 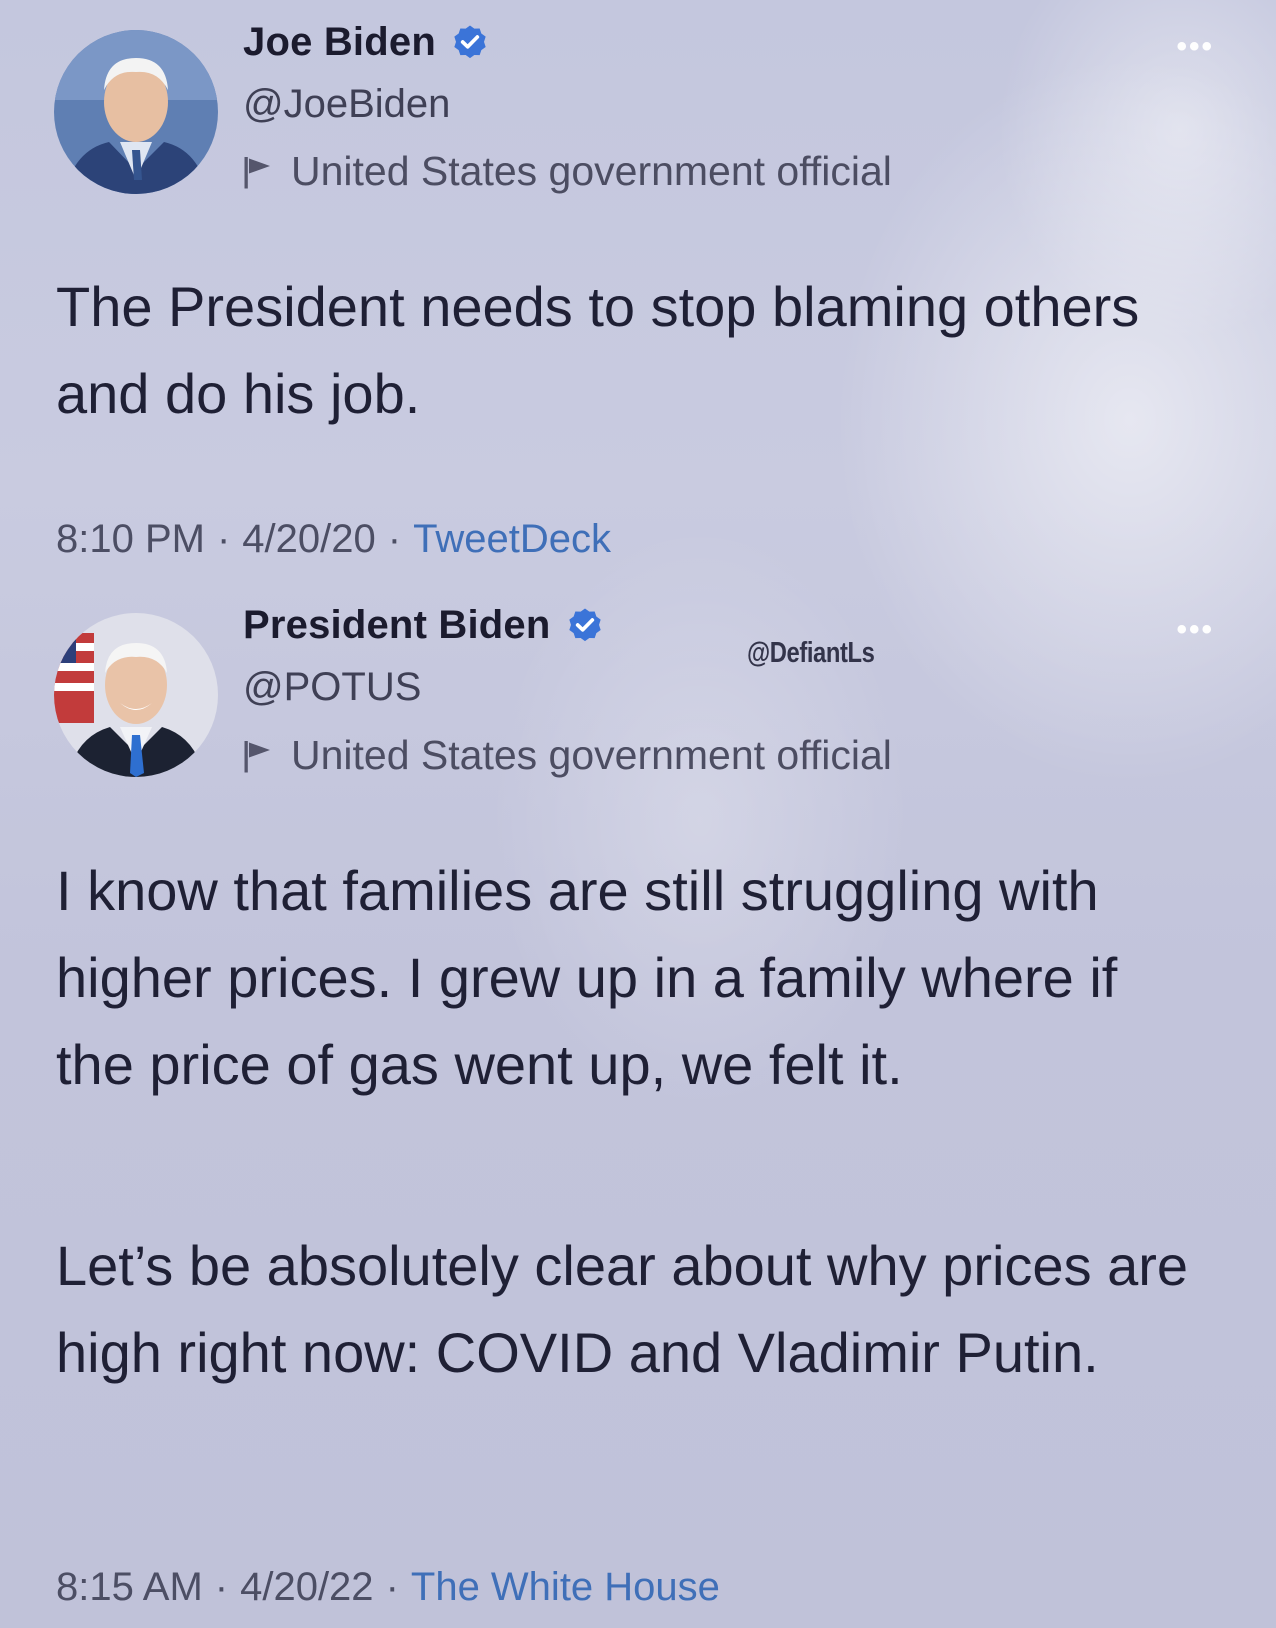 What do you see at coordinates (136, 695) in the screenshot?
I see `avatar-potus` at bounding box center [136, 695].